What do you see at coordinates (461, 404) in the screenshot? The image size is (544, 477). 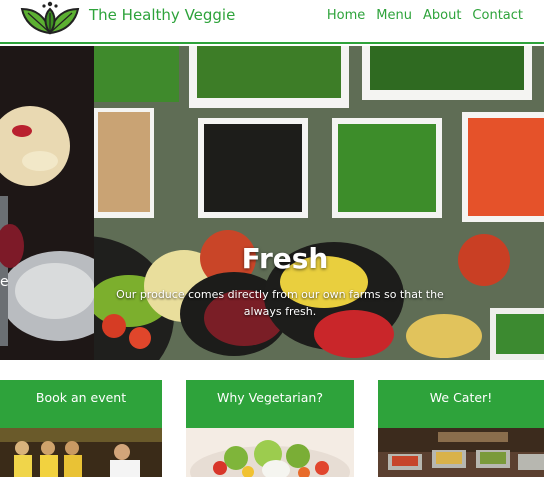 I see `card-title: We Cater!` at bounding box center [461, 404].